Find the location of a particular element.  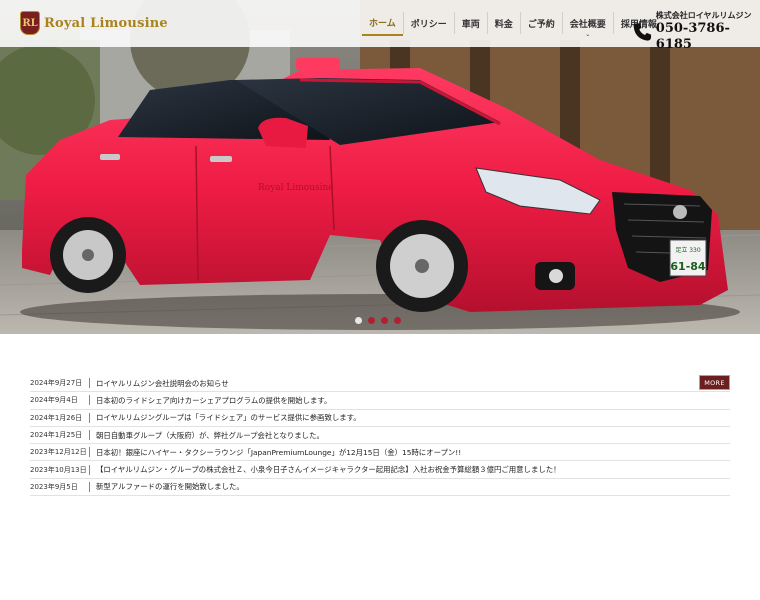

chevron-down-icon: ⌄ is located at coordinates (588, 34).